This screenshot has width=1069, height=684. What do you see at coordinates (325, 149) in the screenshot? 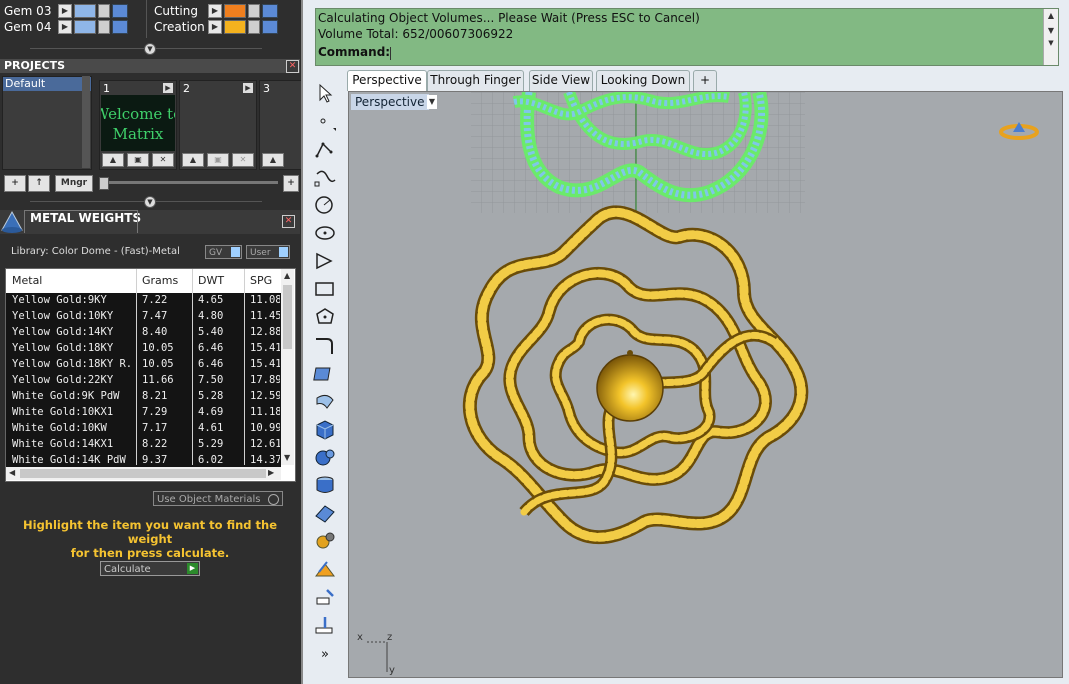
I see `polyline-icon` at bounding box center [325, 149].